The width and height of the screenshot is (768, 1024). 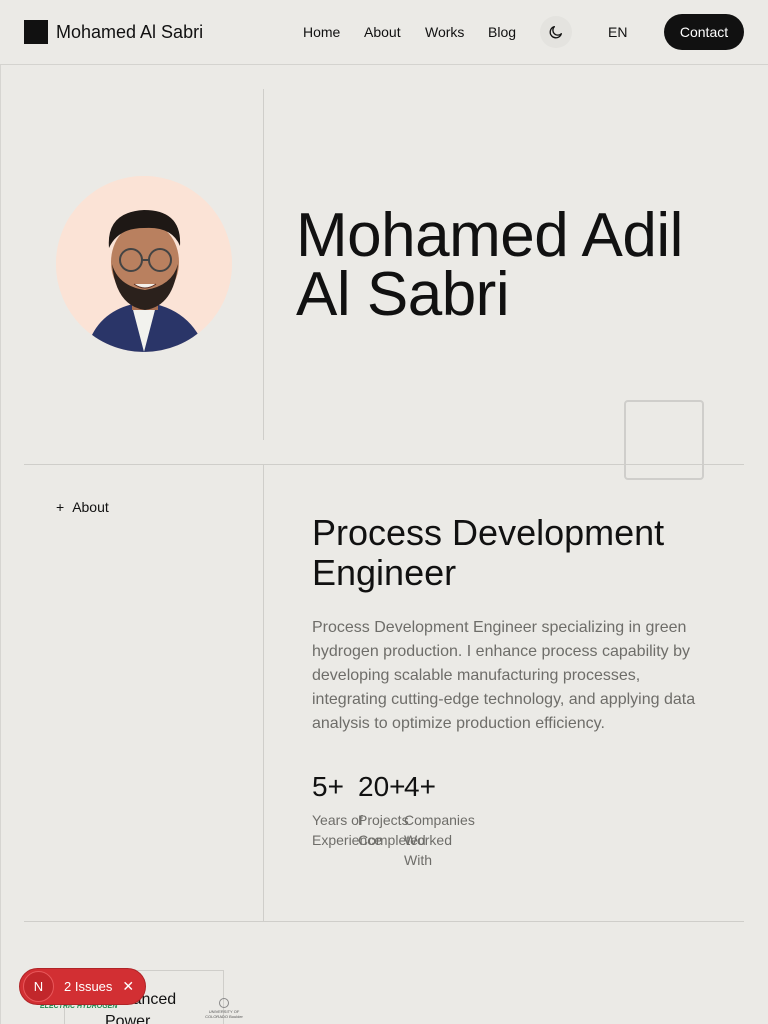 I want to click on close-icon: ✕, so click(x=128, y=986).